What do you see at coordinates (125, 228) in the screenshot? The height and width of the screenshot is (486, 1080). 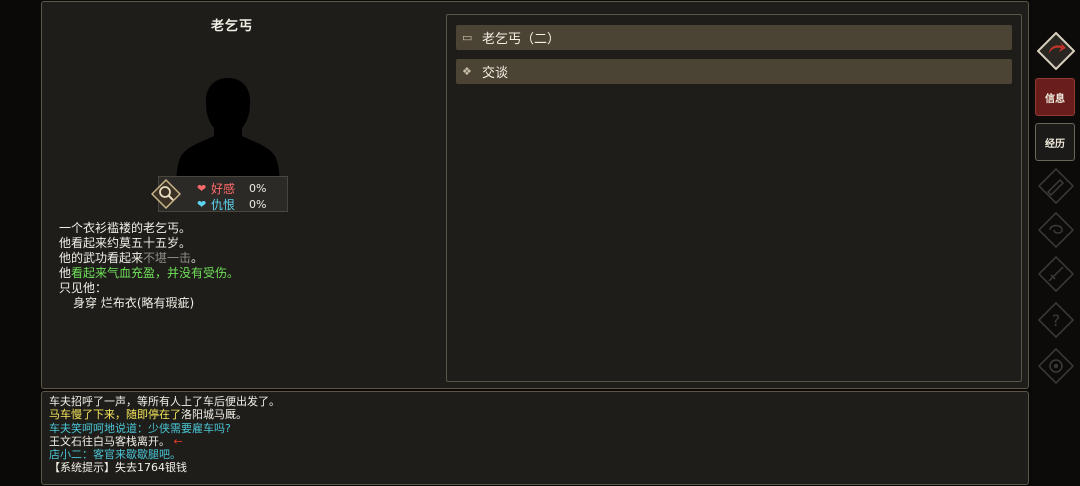 I see `desc-line: 一个衣衫褴褛的老乞丐。` at bounding box center [125, 228].